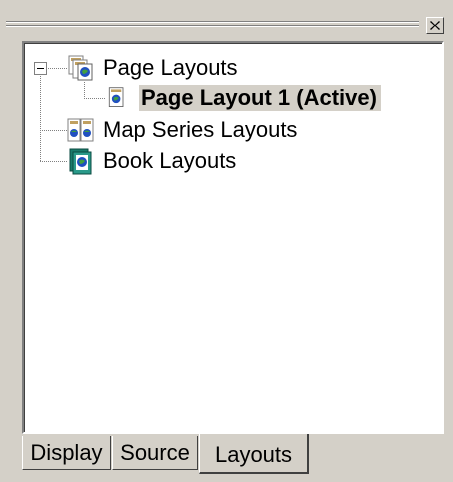  I want to click on tree-item-label: Book Layouts, so click(170, 160).